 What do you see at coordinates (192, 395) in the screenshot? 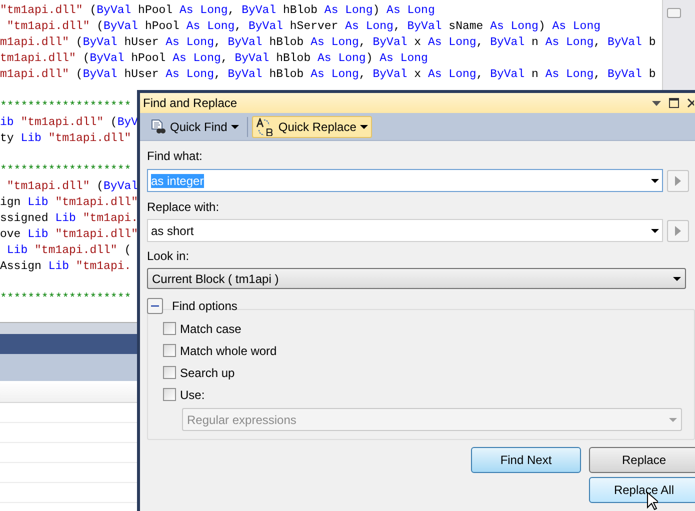
I see `checkbox-label: Use:` at bounding box center [192, 395].